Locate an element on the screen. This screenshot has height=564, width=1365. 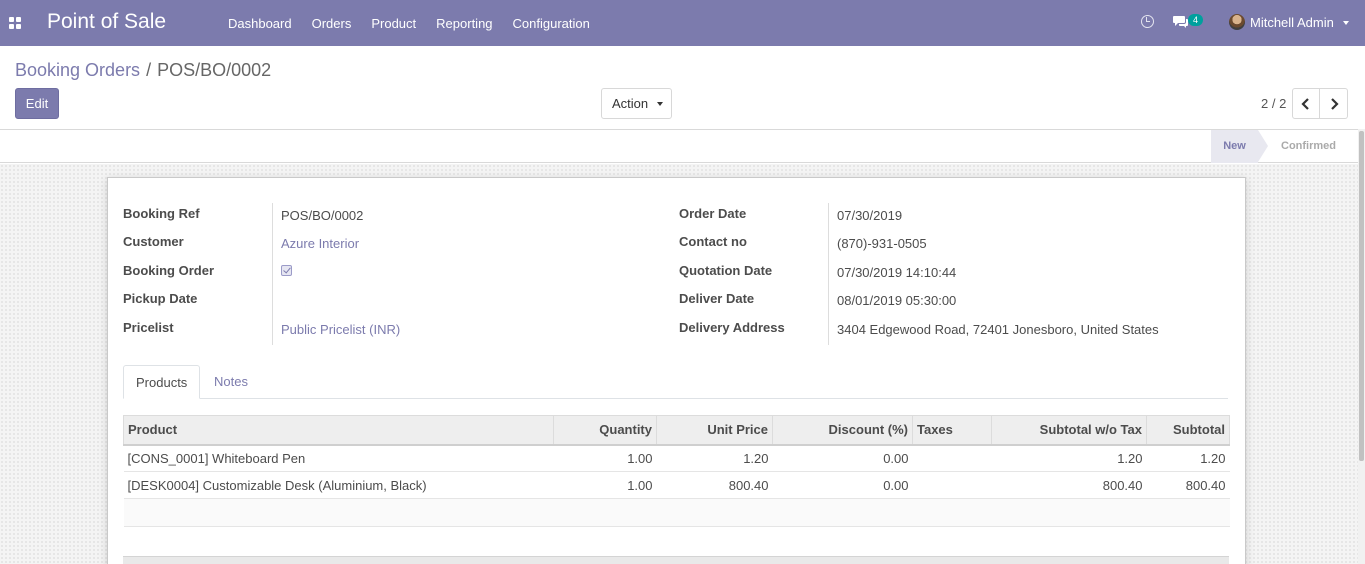
pager-next-button is located at coordinates (1334, 103).